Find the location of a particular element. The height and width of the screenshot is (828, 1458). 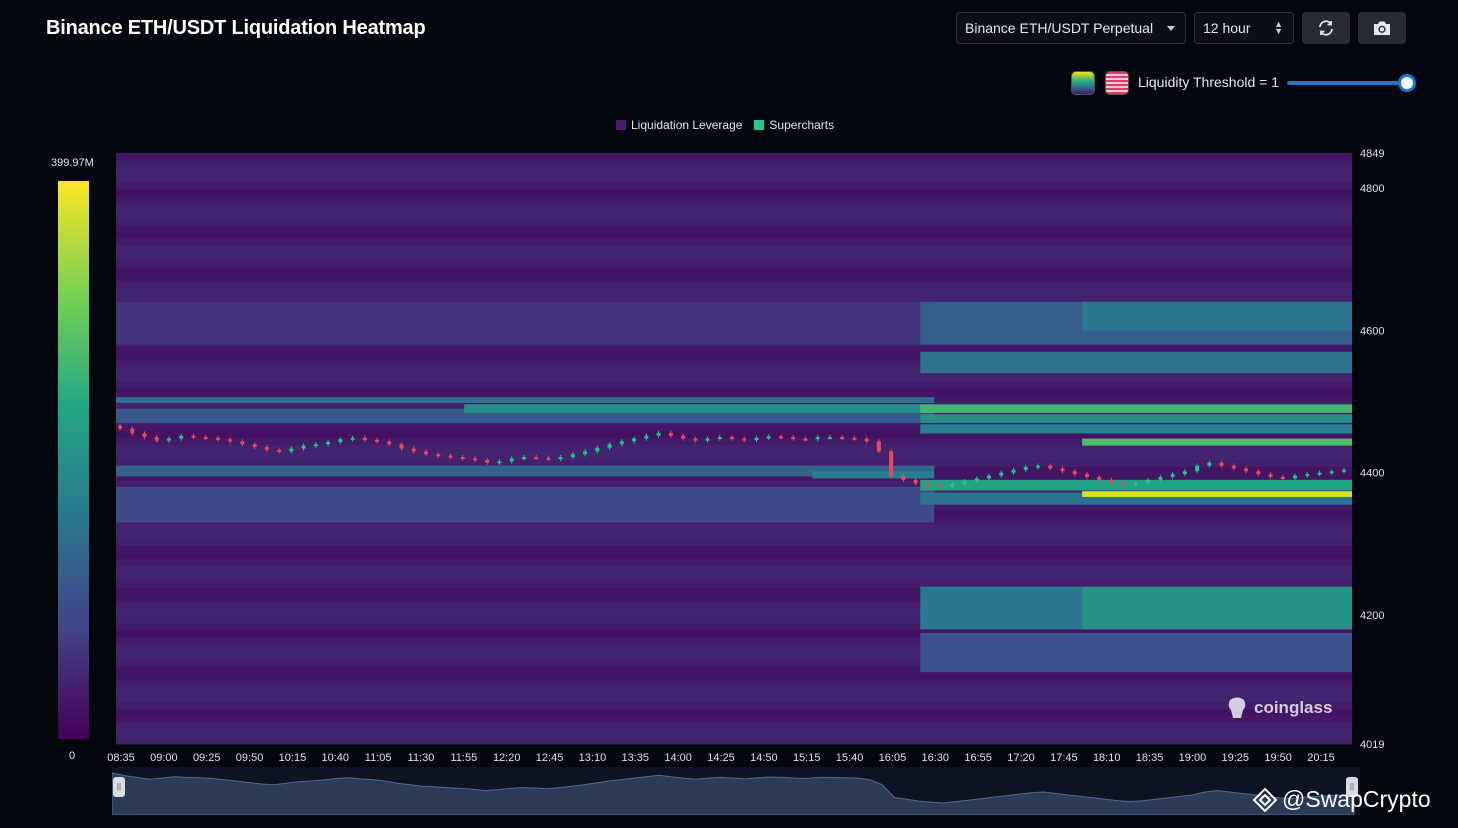

y-tick-label: 4600 is located at coordinates (1372, 331).